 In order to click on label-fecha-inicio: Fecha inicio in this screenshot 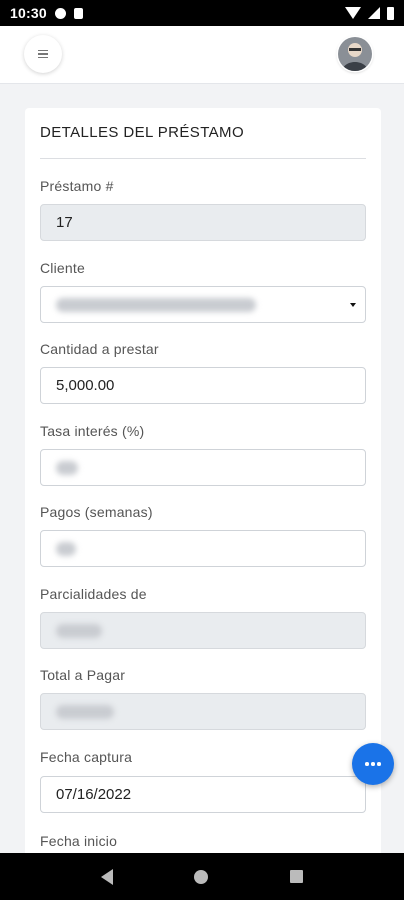, I will do `click(79, 841)`.